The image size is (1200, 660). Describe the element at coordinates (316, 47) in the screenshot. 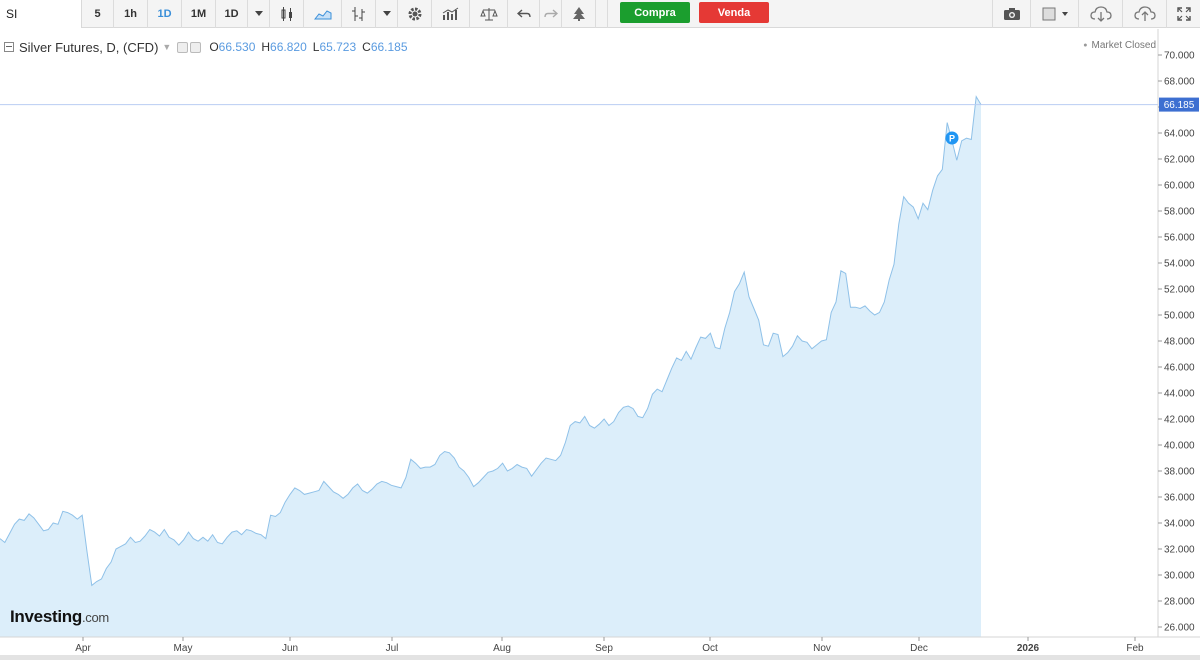

I see `low-label: L` at that location.